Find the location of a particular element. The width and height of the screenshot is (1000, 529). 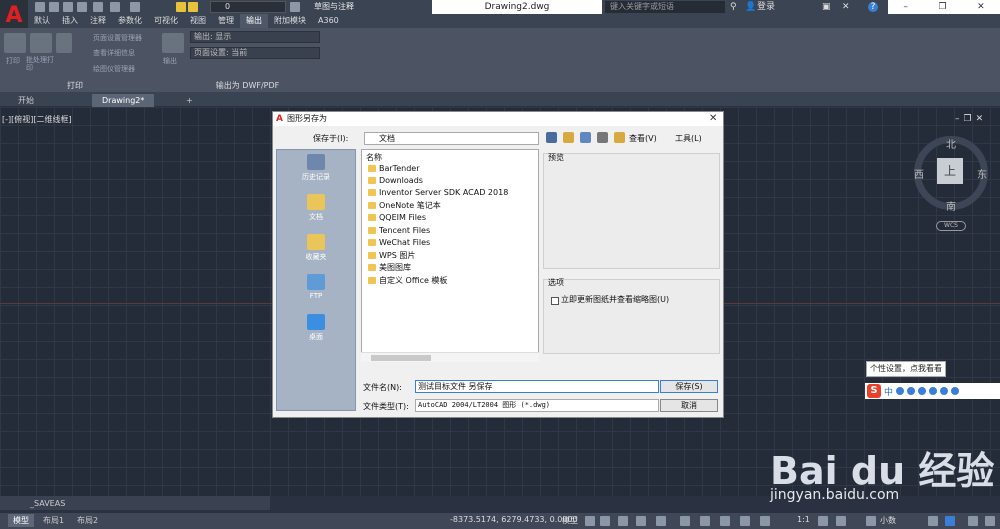

open-file-icon is located at coordinates (54, 7).